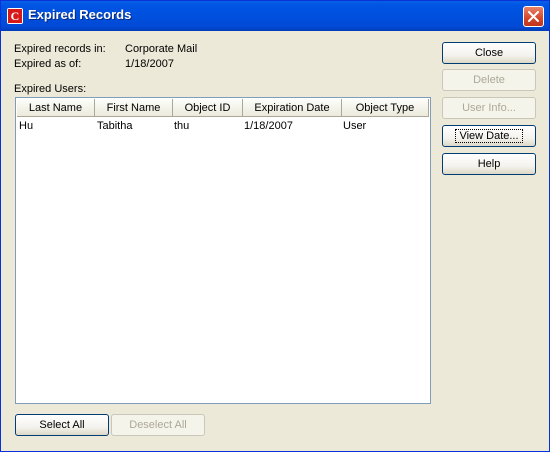 Image resolution: width=550 pixels, height=452 pixels. Describe the element at coordinates (50, 89) in the screenshot. I see `expired-users-label: Expired Users:` at that location.